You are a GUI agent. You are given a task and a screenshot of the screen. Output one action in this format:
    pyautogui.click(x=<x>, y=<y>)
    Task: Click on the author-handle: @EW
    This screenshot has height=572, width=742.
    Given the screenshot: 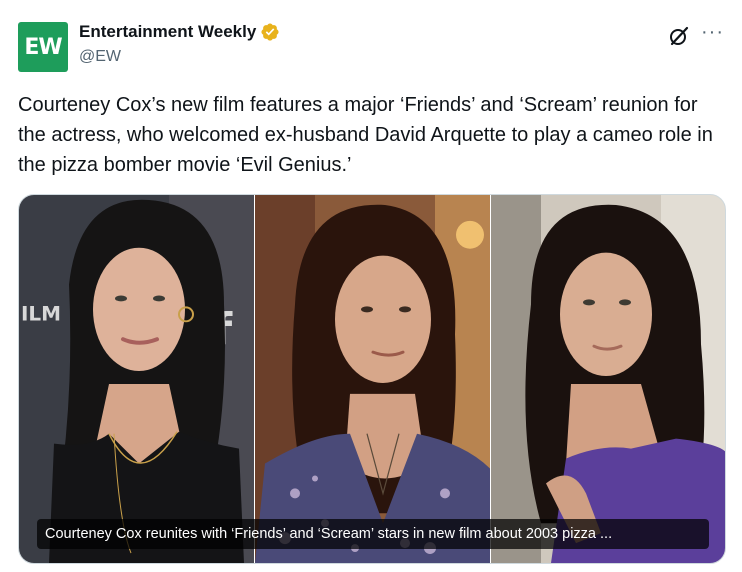 What is the action you would take?
    pyautogui.click(x=100, y=57)
    